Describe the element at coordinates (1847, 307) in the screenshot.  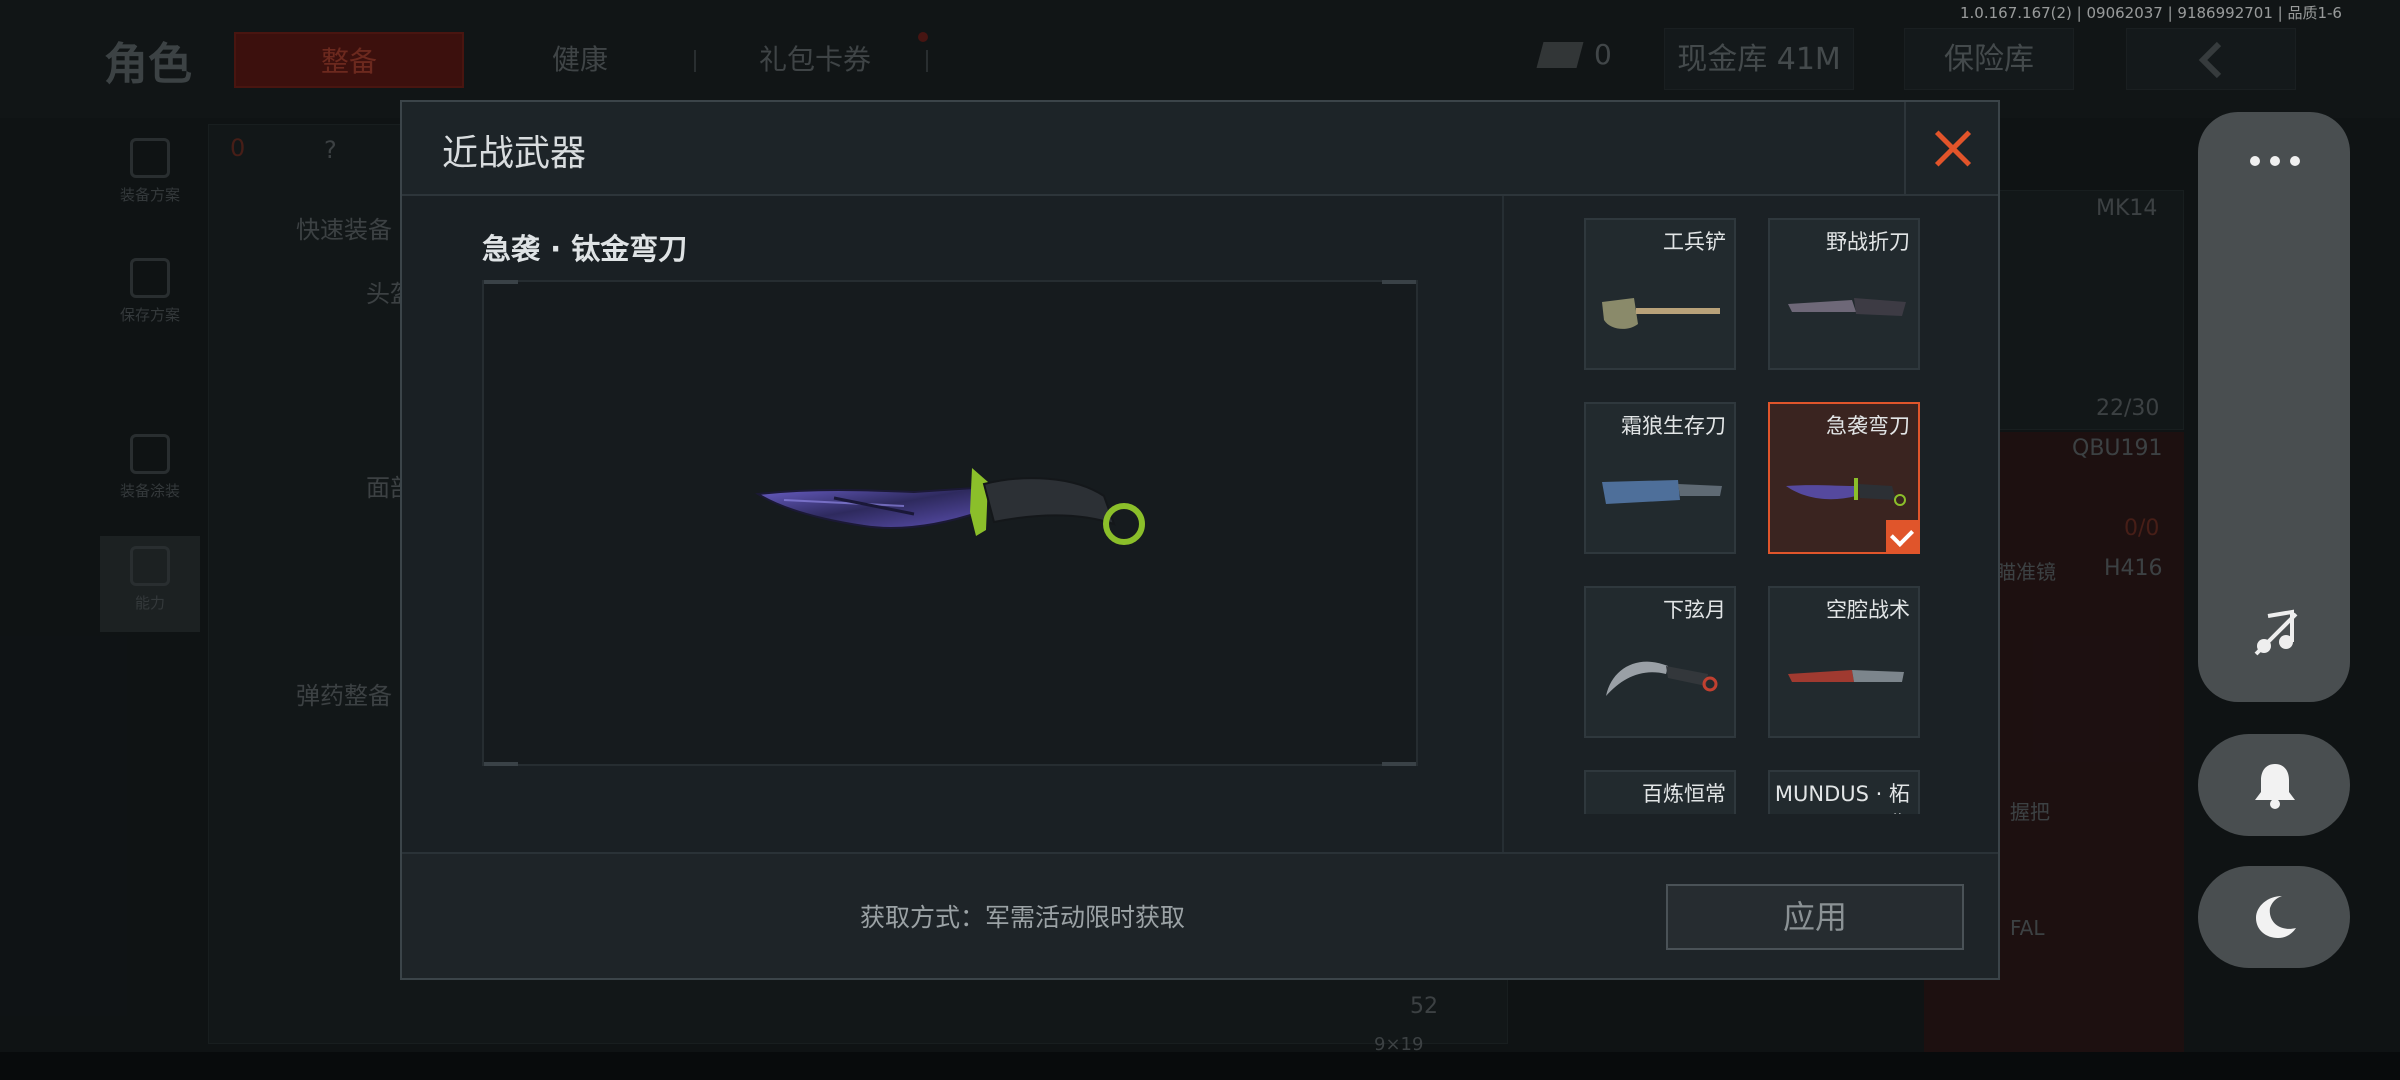
I see `field-knife-icon` at that location.